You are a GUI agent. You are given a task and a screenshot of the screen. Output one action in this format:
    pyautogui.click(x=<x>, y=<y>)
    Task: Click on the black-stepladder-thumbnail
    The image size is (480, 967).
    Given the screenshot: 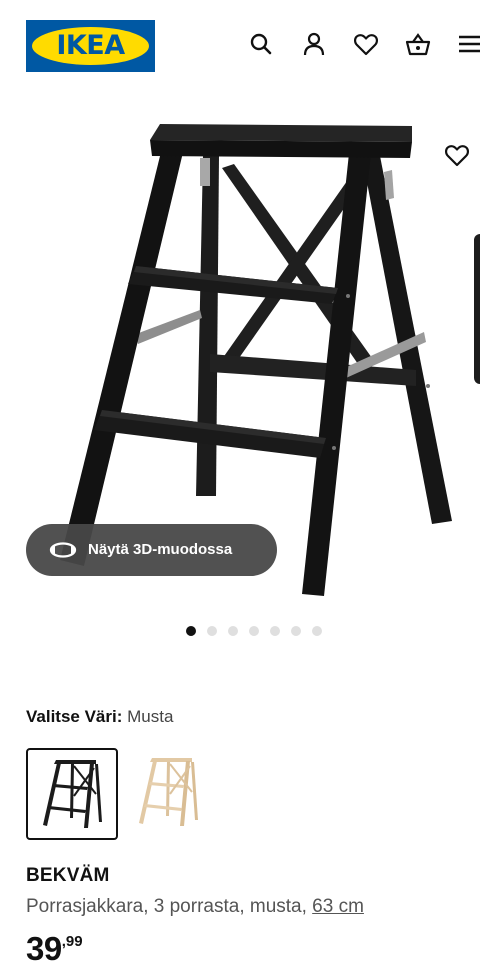 What is the action you would take?
    pyautogui.click(x=72, y=794)
    